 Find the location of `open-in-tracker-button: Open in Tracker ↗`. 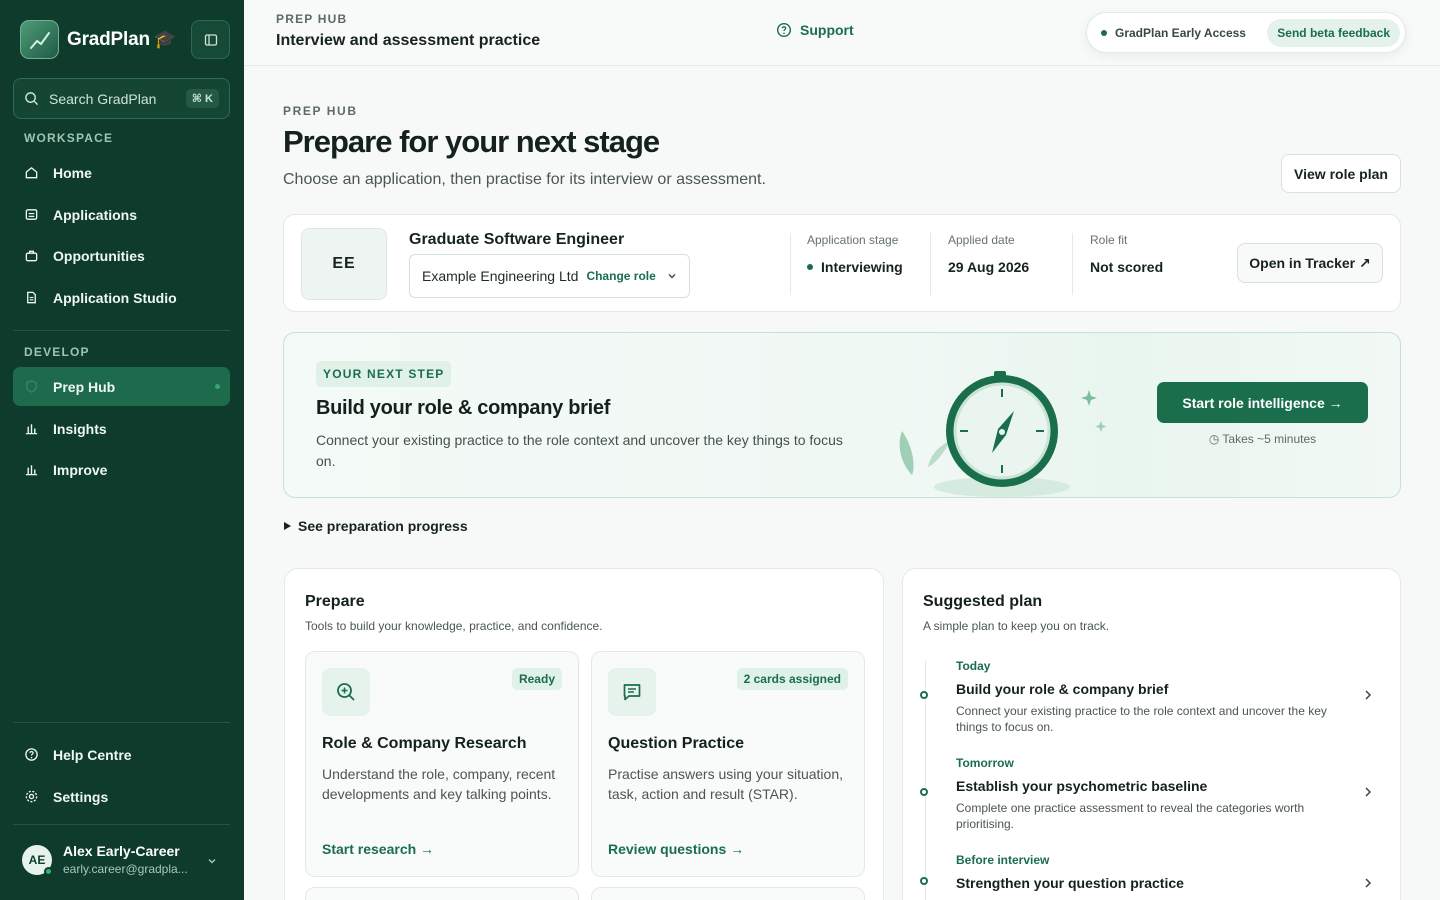

open-in-tracker-button: Open in Tracker ↗ is located at coordinates (1310, 263).